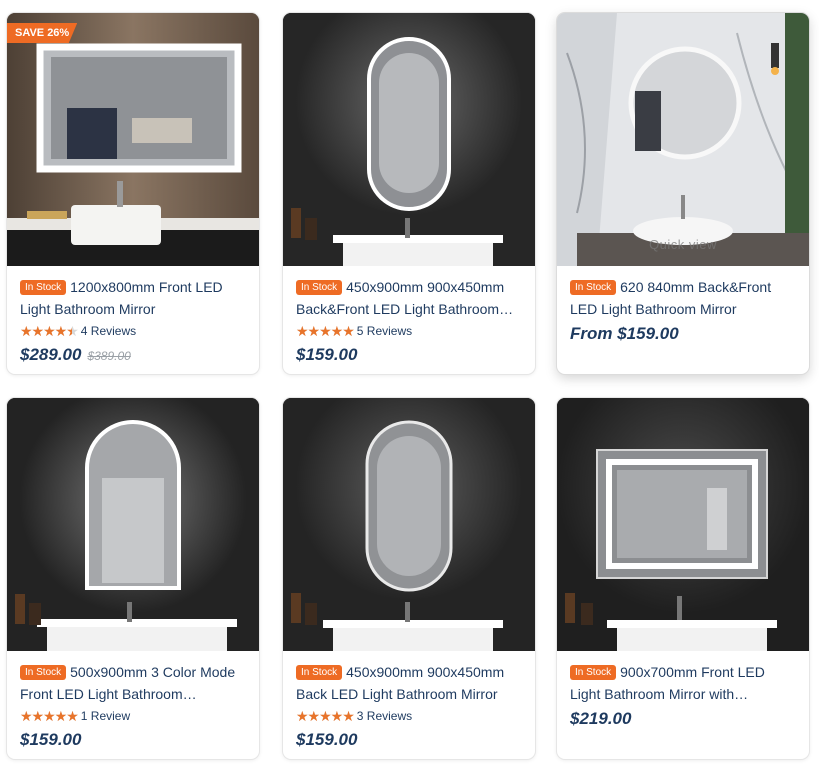  I want to click on review-count: 3 Reviews, so click(384, 716).